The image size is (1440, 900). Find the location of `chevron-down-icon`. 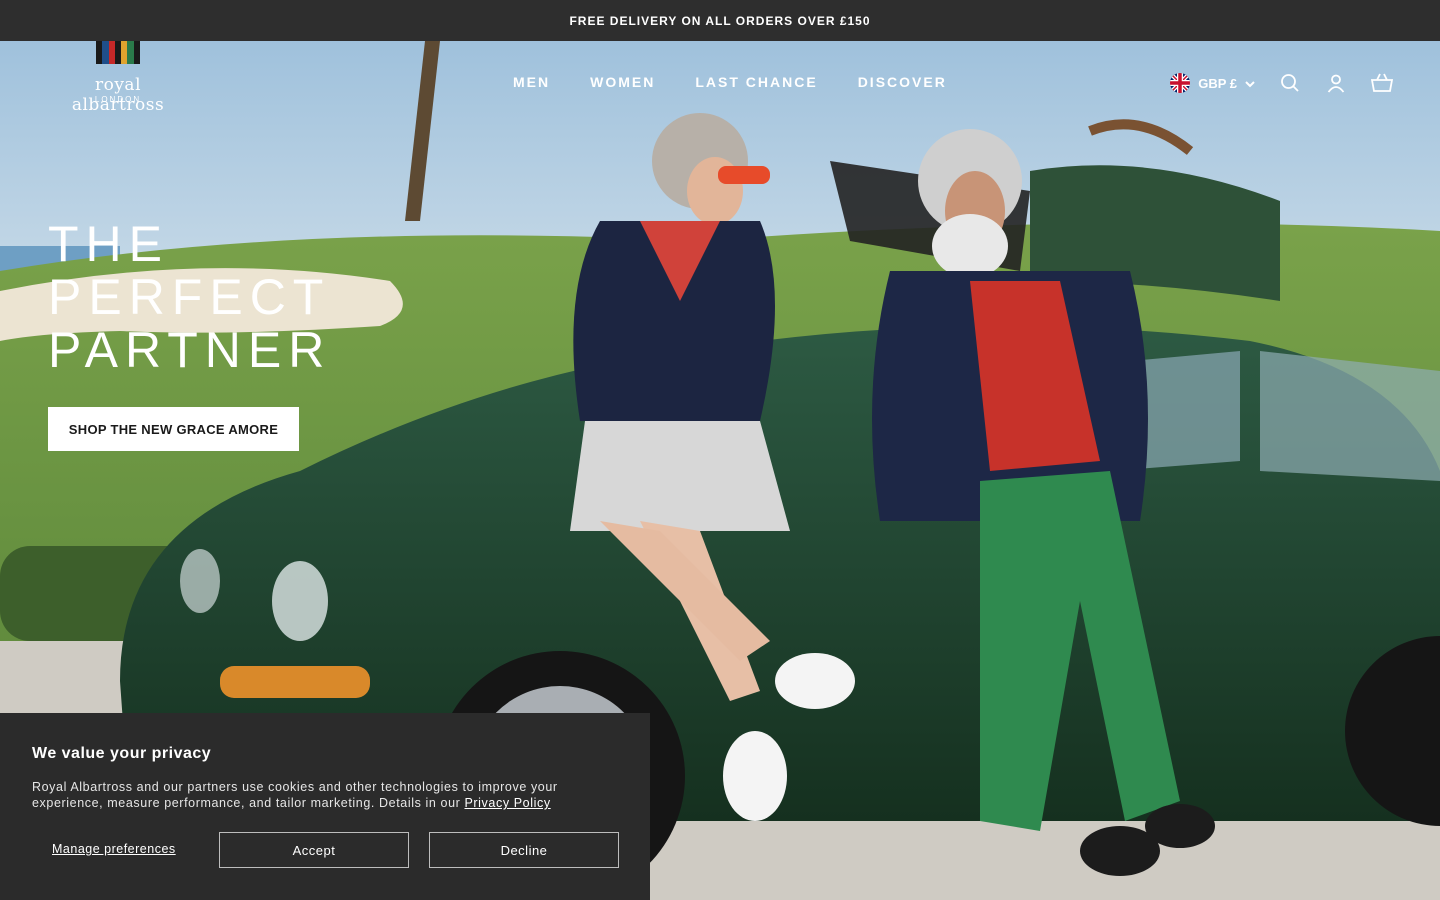

chevron-down-icon is located at coordinates (1250, 83).